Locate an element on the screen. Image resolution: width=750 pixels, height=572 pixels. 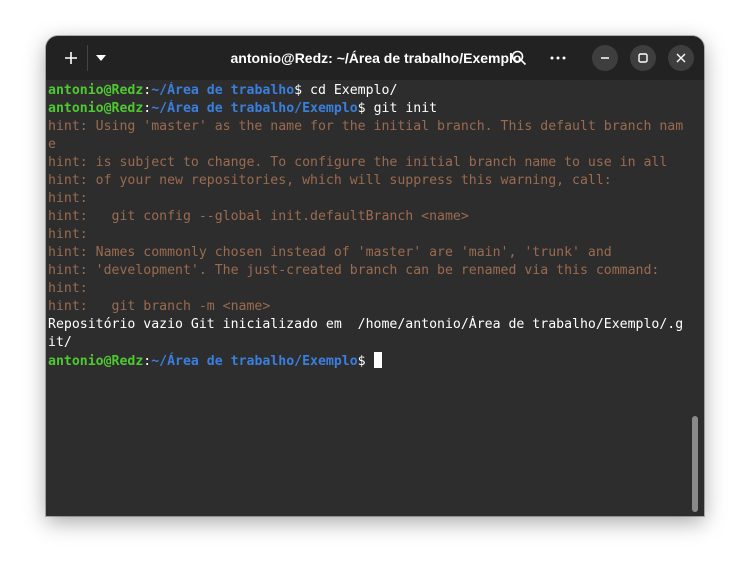
prompt-path: ~/Área de trabalho is located at coordinates (223, 90).